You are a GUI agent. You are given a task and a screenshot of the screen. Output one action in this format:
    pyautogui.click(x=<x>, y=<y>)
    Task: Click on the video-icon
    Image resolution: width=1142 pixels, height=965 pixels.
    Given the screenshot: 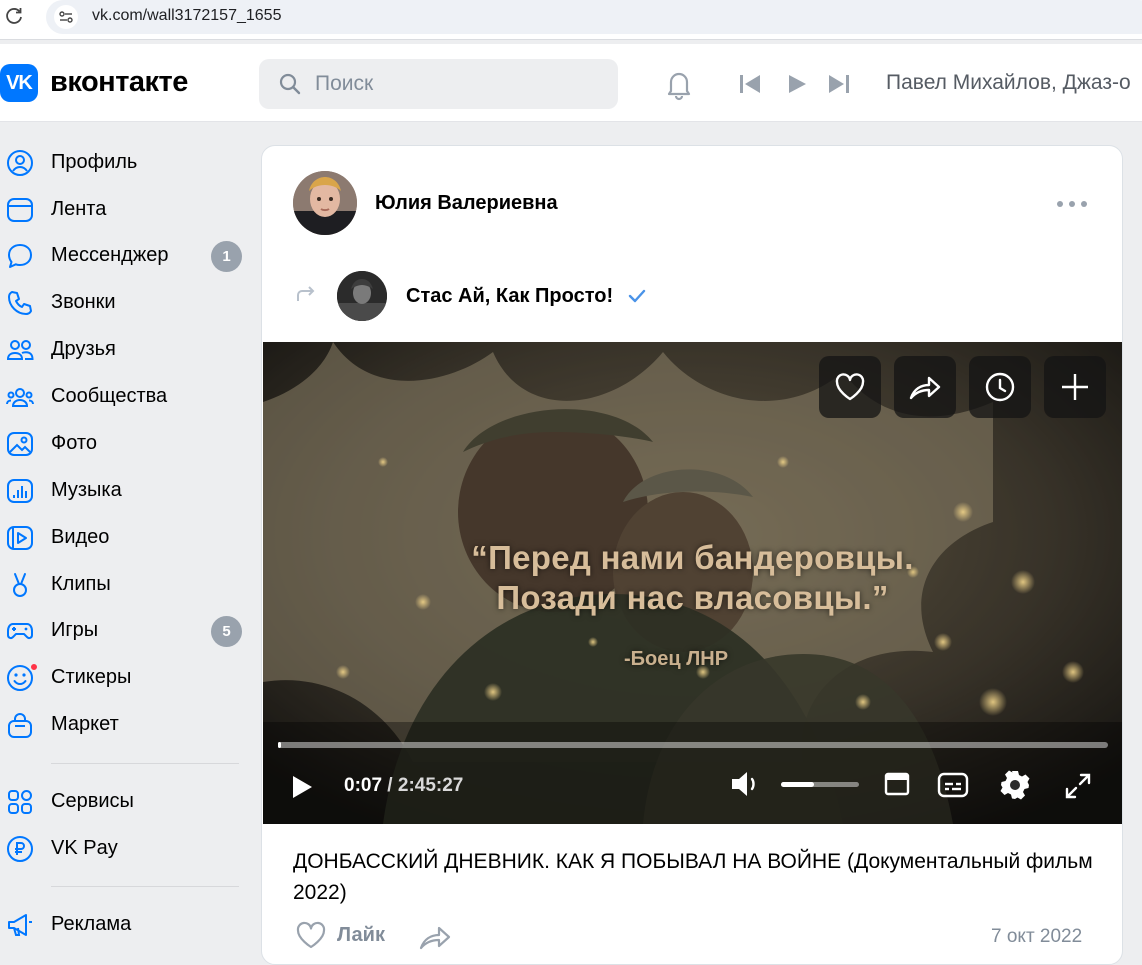 What is the action you would take?
    pyautogui.click(x=20, y=538)
    